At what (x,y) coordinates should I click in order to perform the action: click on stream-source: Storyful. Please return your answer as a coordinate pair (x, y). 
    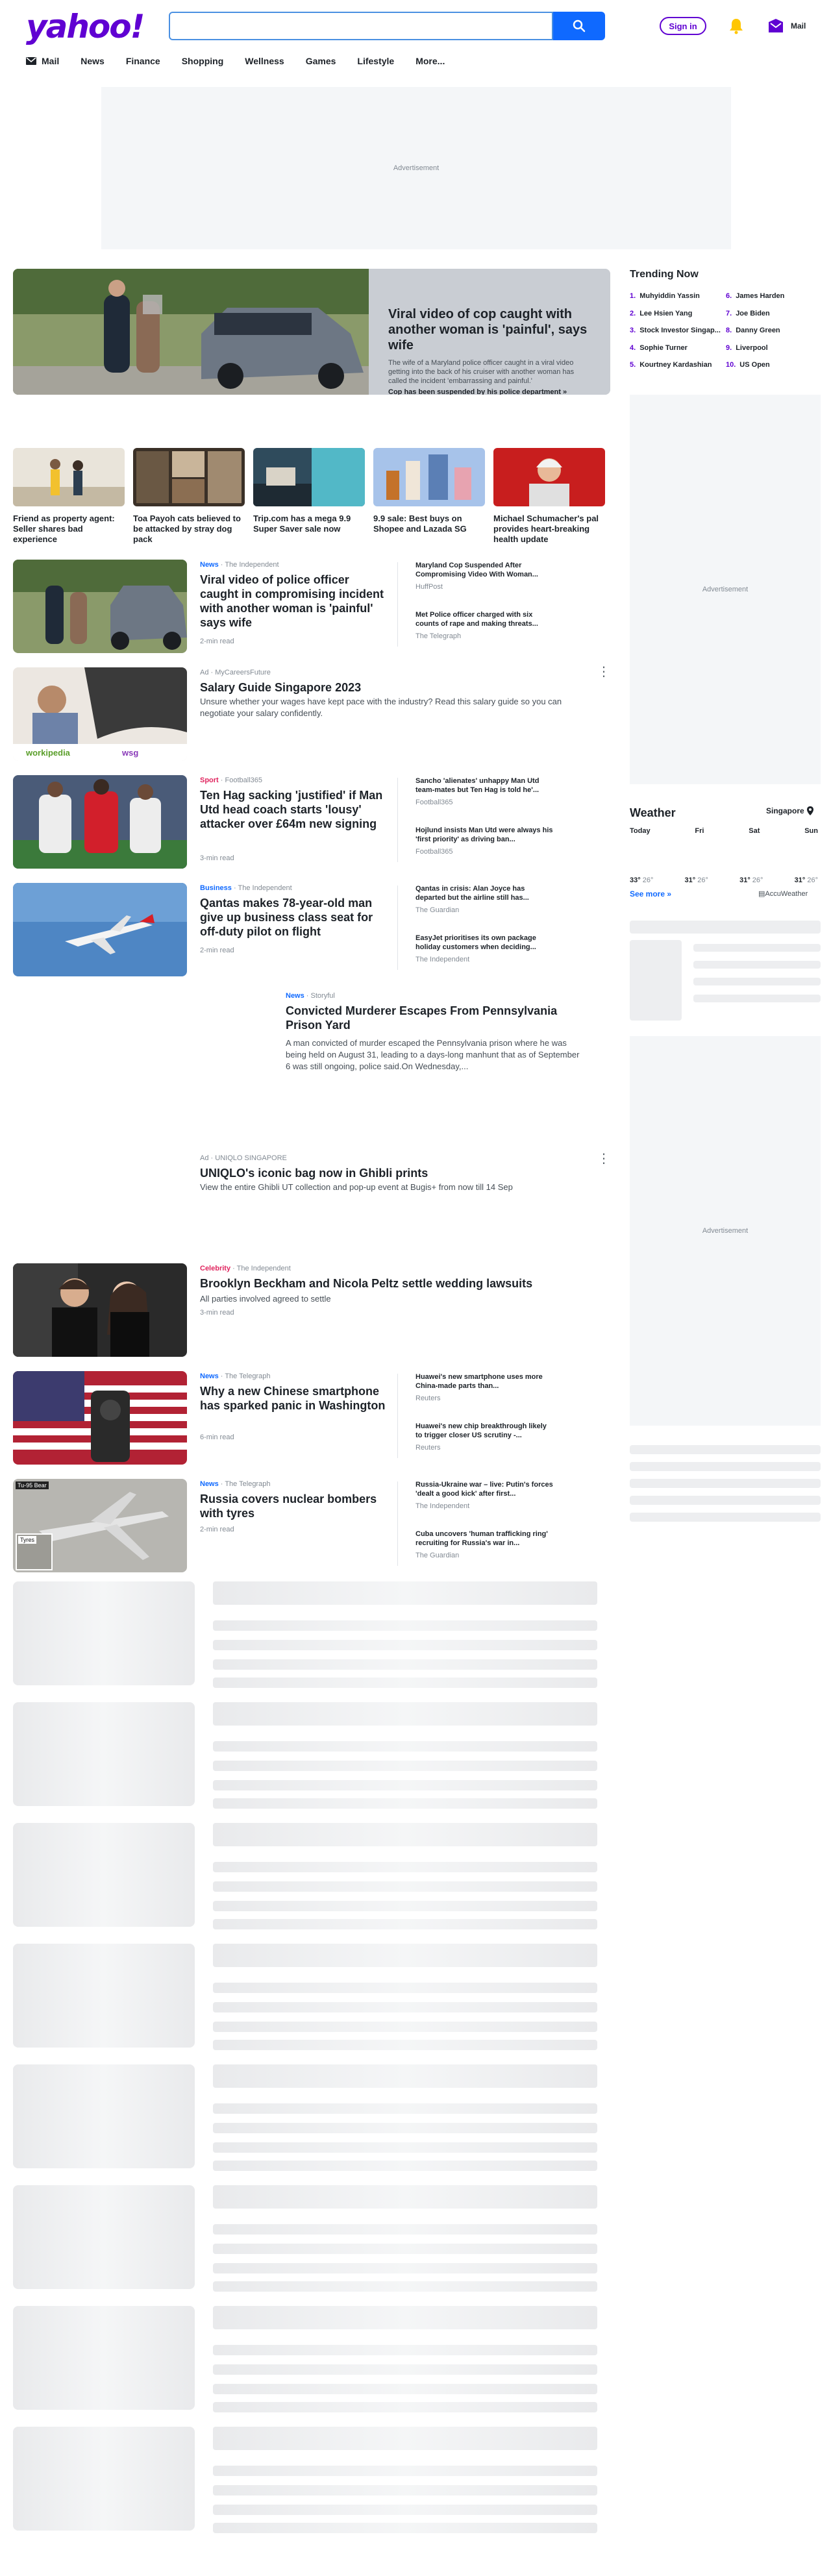
    Looking at the image, I should click on (322, 996).